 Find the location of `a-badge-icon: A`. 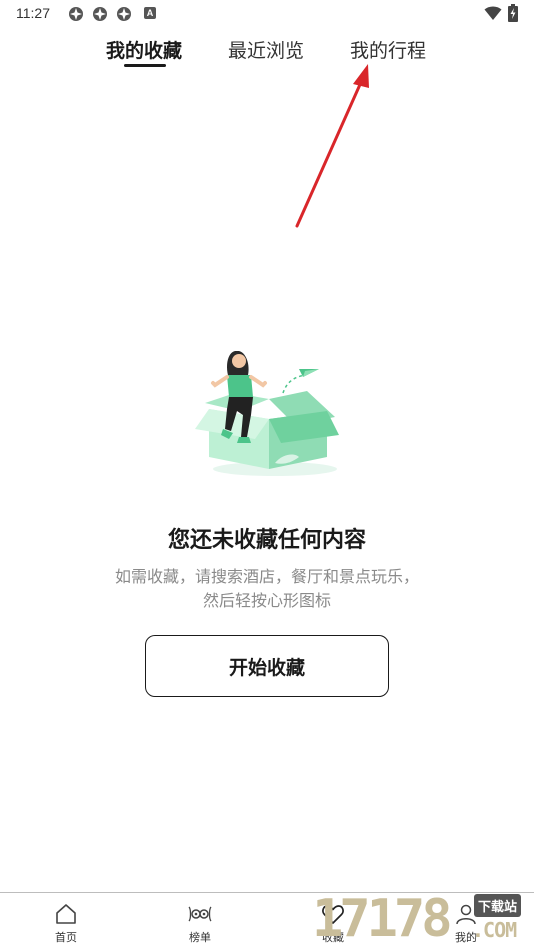

a-badge-icon: A is located at coordinates (150, 13).